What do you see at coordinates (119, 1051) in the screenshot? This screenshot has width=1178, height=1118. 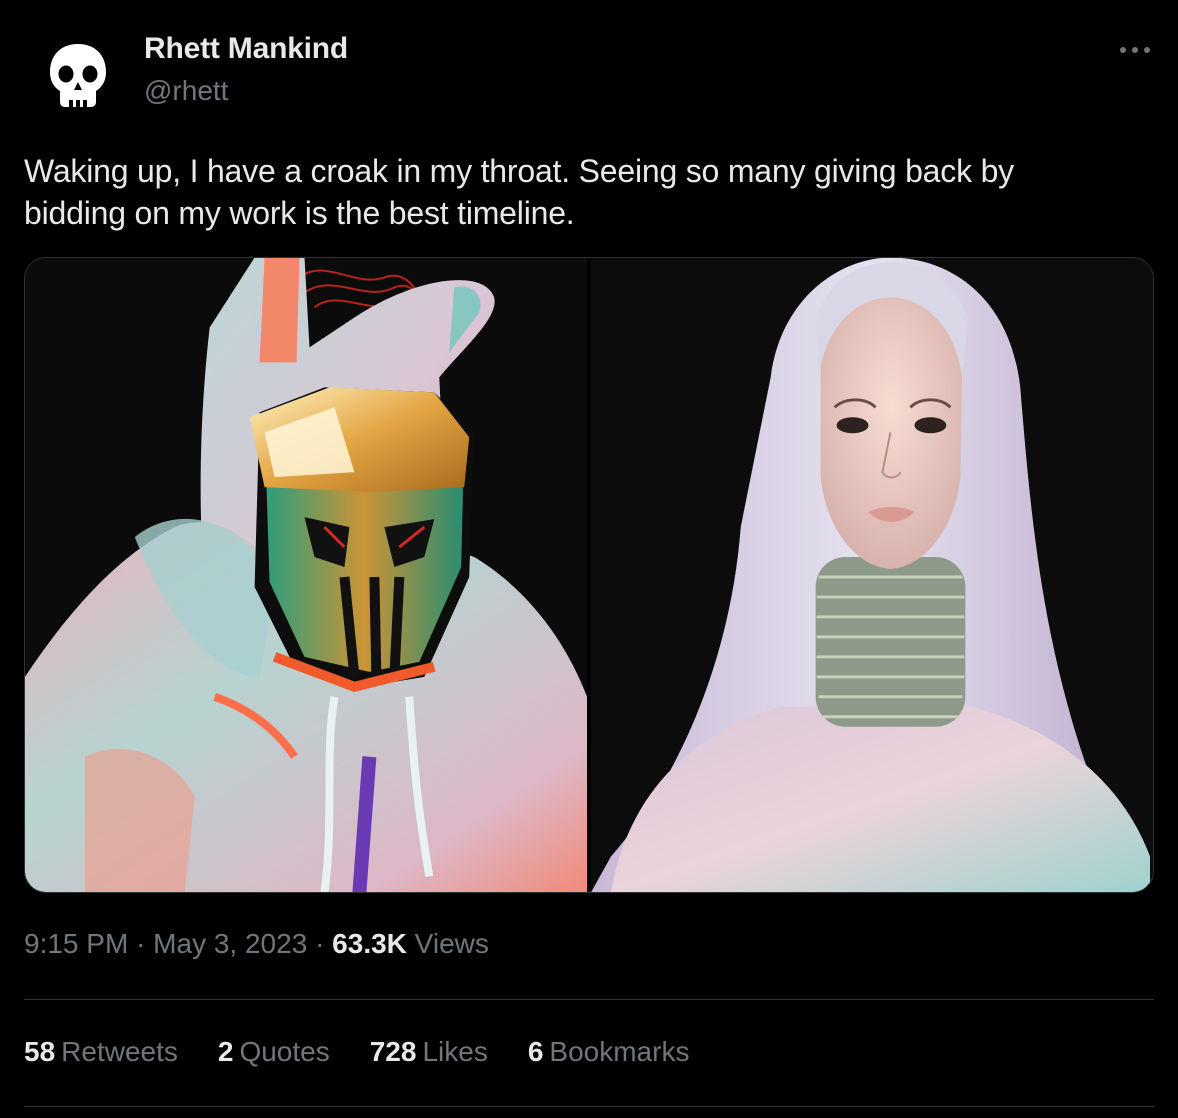 I see `retweets-label: Retweets` at bounding box center [119, 1051].